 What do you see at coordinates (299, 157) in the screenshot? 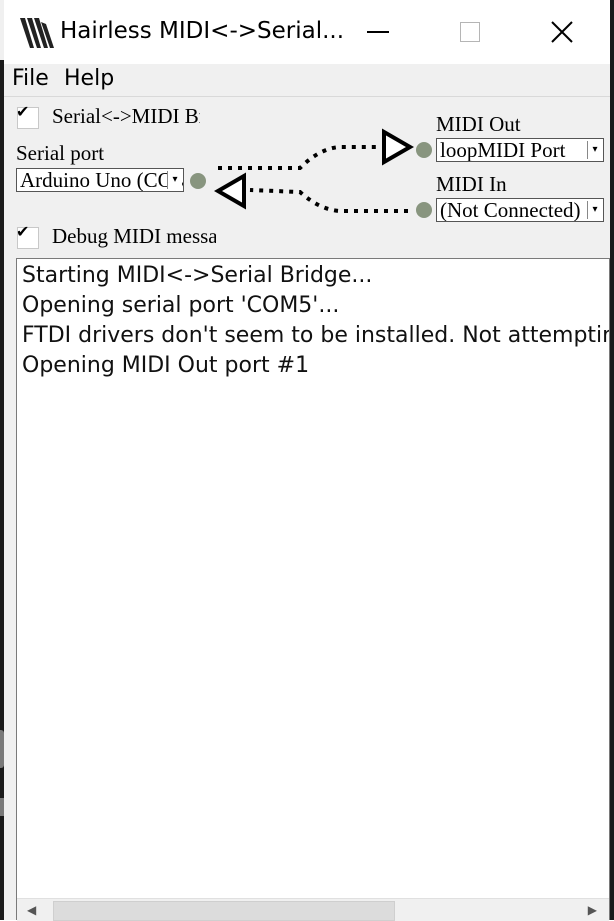
I see `serial-to-midi-out-link` at bounding box center [299, 157].